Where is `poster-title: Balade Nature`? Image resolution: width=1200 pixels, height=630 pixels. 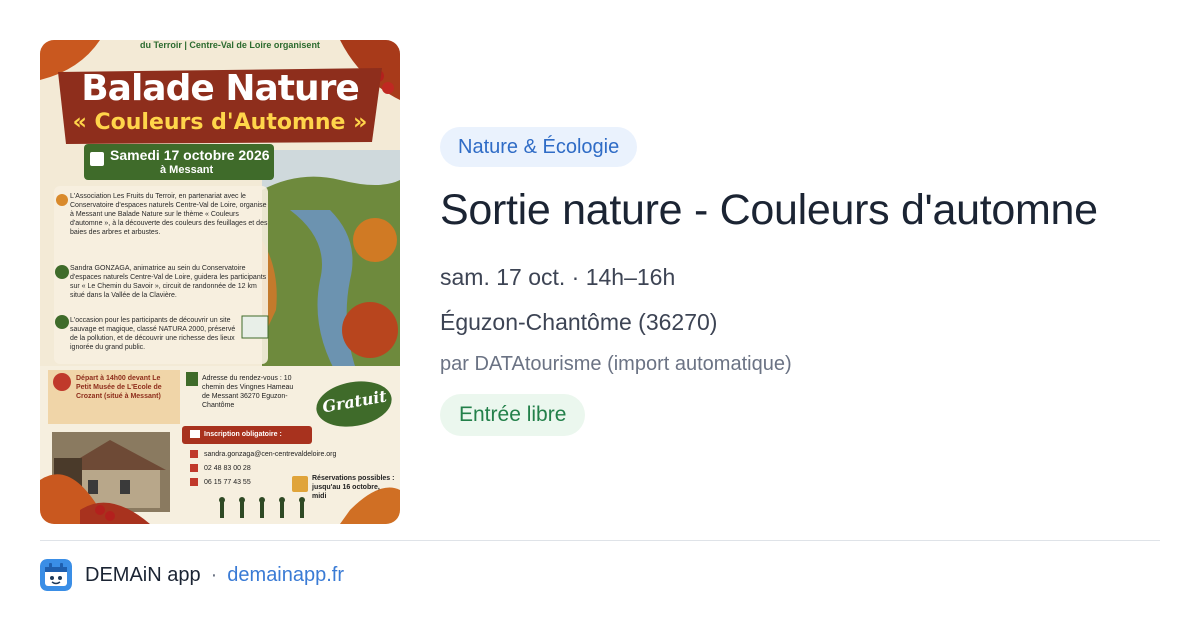 poster-title: Balade Nature is located at coordinates (220, 88).